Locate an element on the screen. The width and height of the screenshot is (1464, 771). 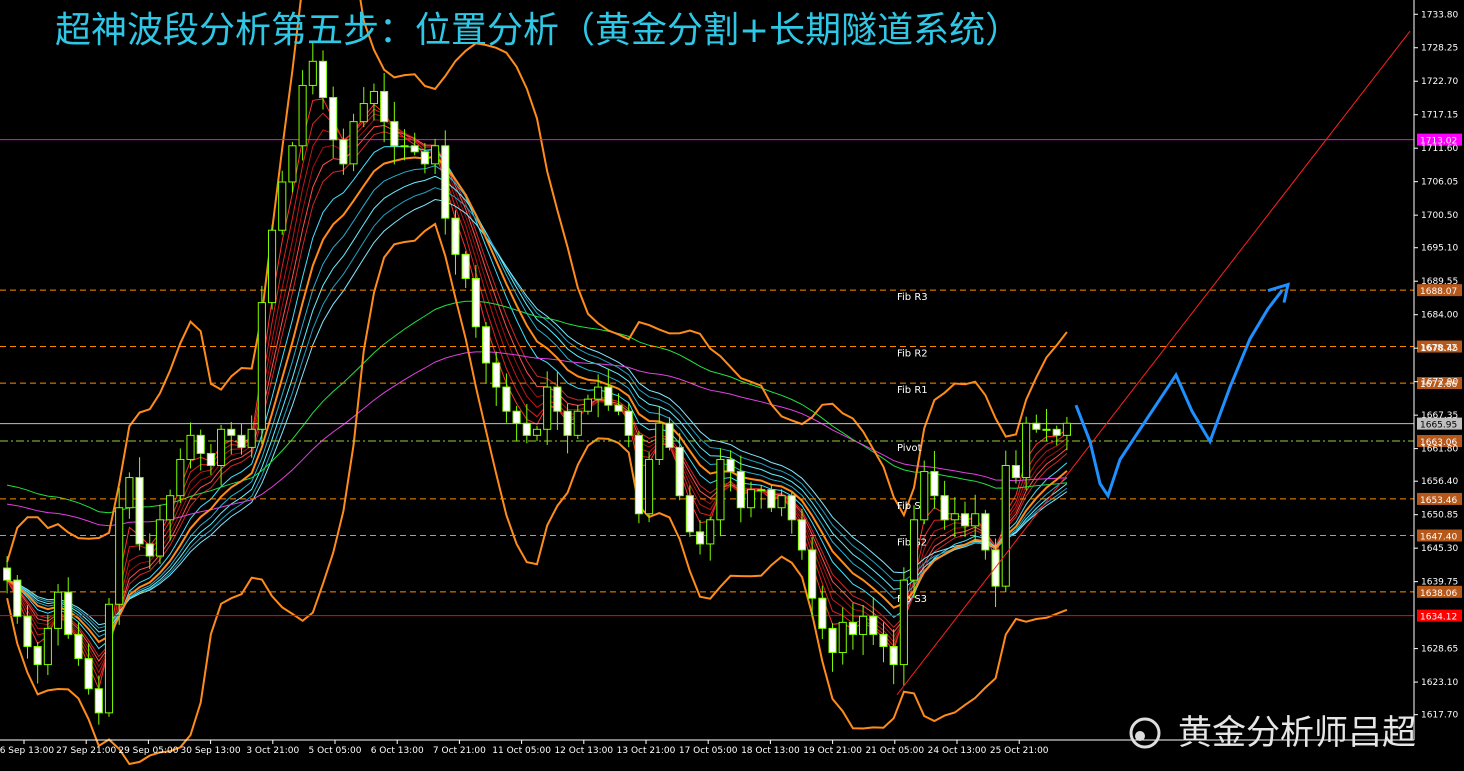
price-tag-label: 1647.40 is located at coordinates (1438, 537).